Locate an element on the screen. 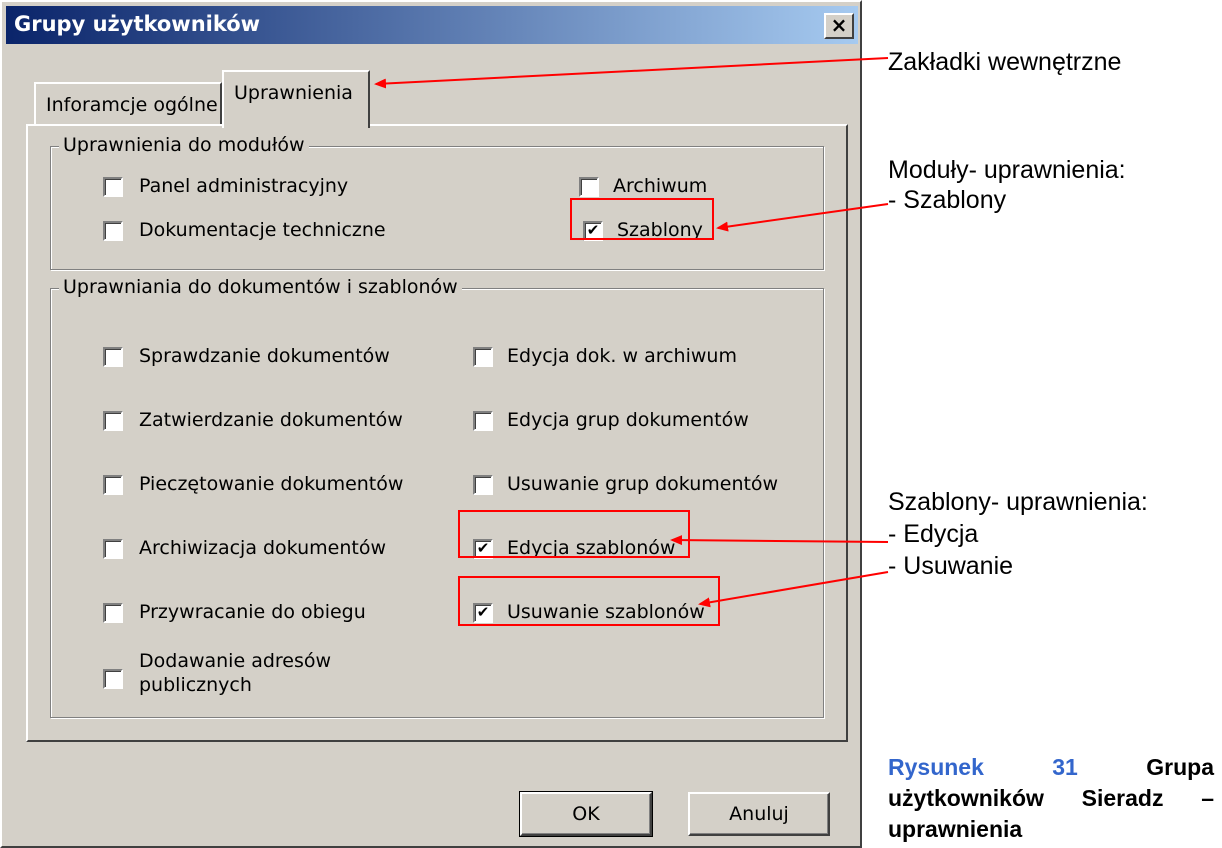  approve-docs-checkbox is located at coordinates (113, 421).